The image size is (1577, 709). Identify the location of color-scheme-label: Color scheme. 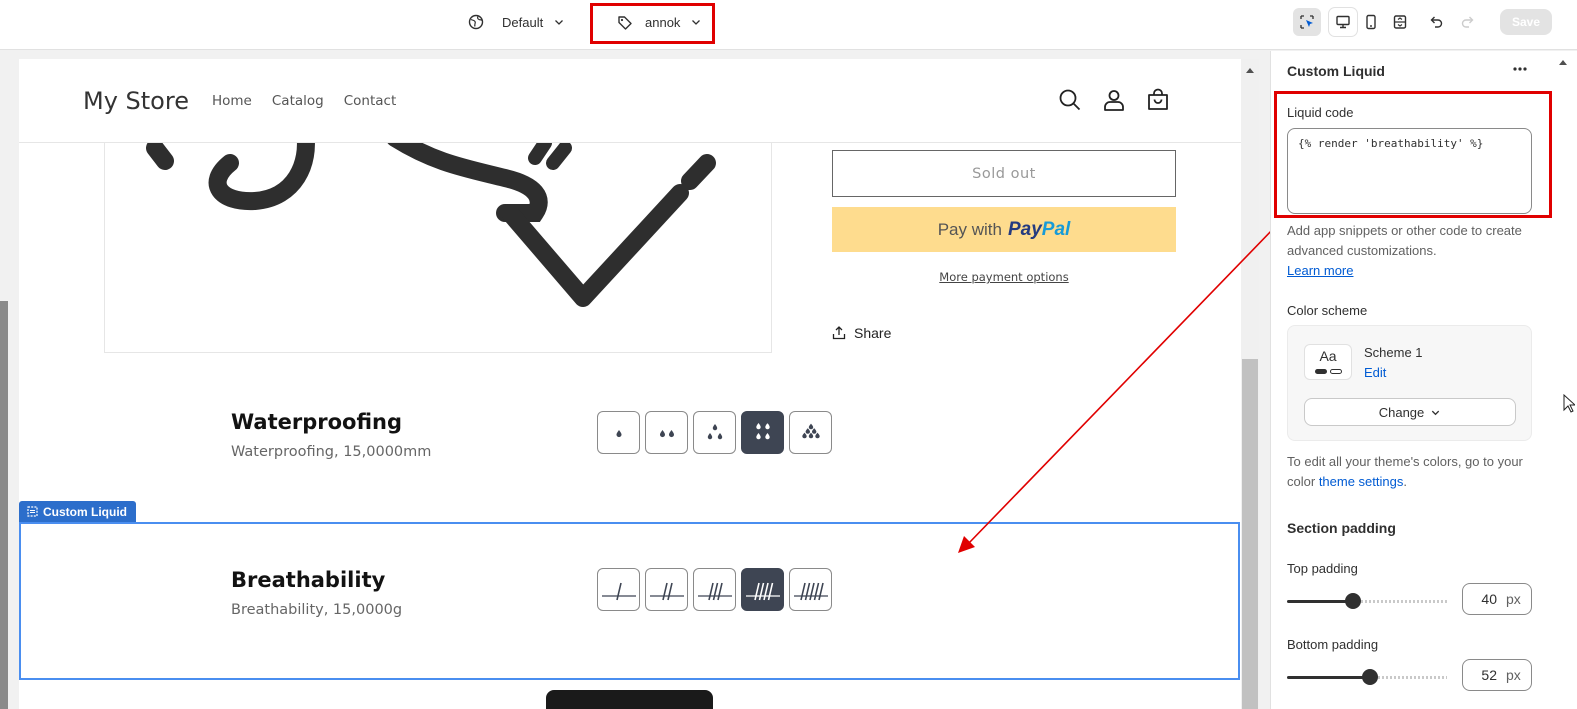
(1327, 310).